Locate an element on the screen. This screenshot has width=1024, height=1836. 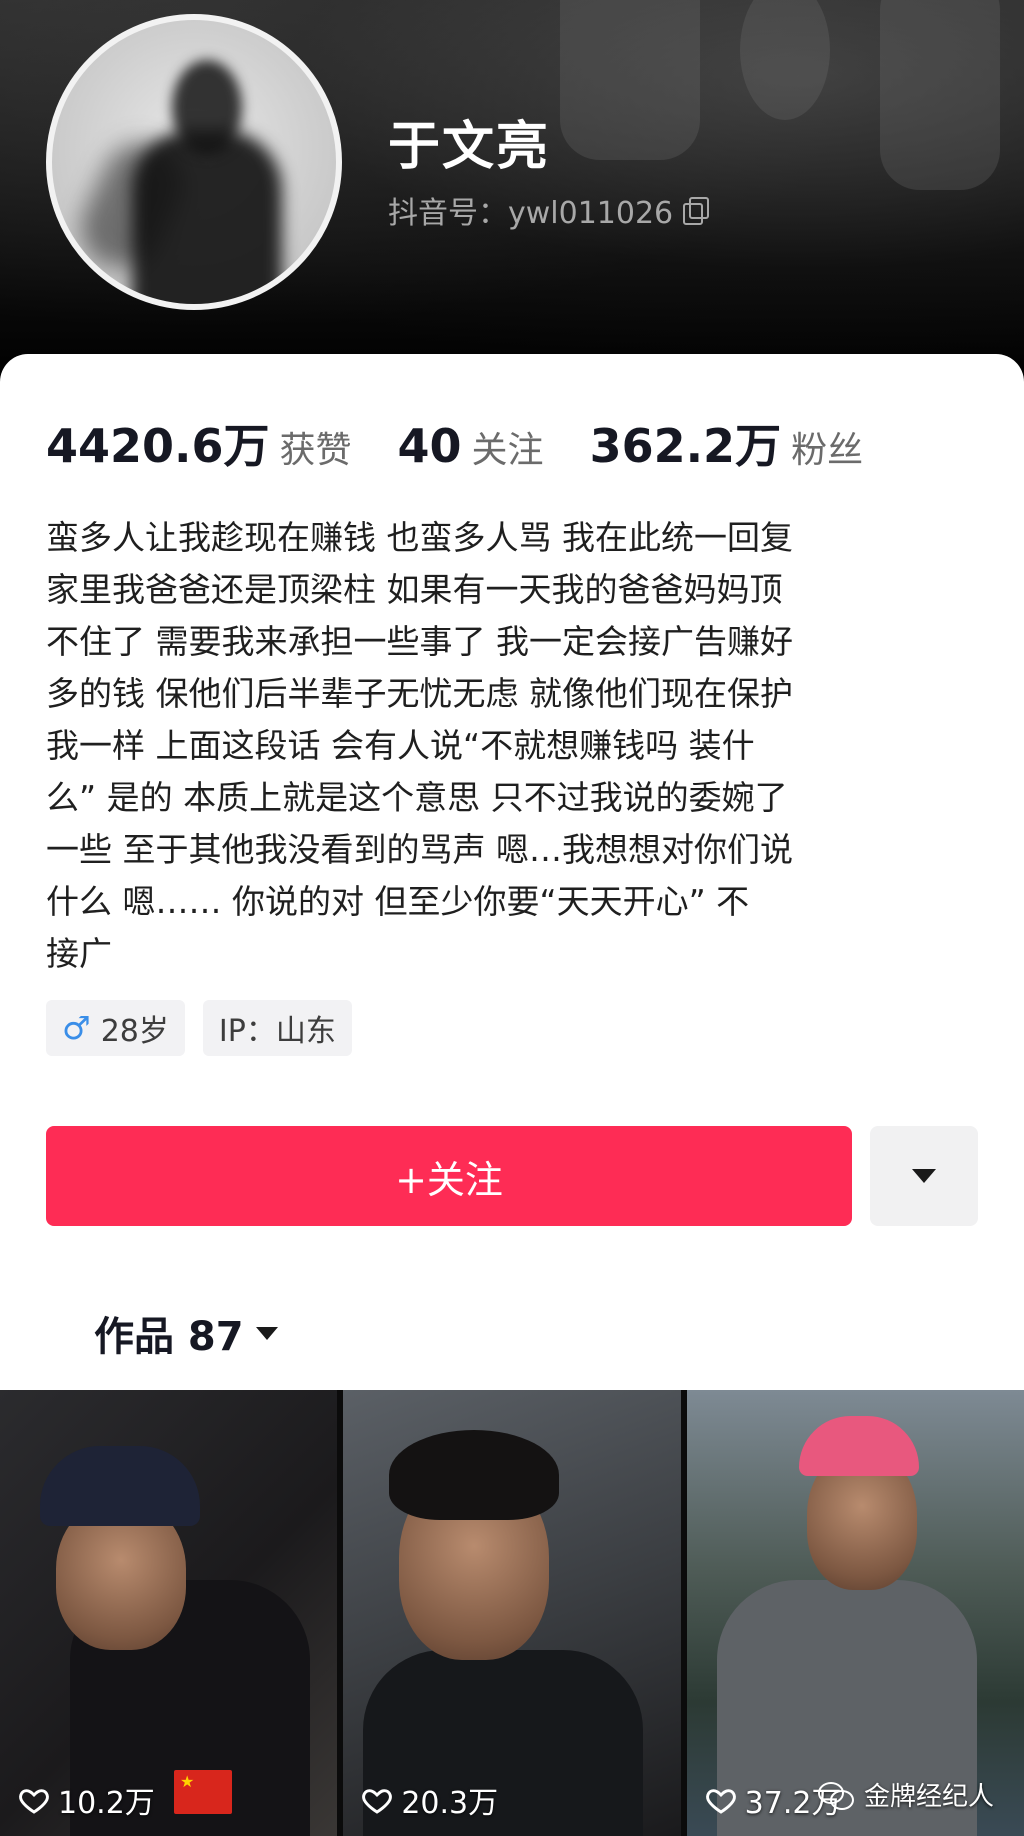
stat-label: 关注 is located at coordinates (507, 450).